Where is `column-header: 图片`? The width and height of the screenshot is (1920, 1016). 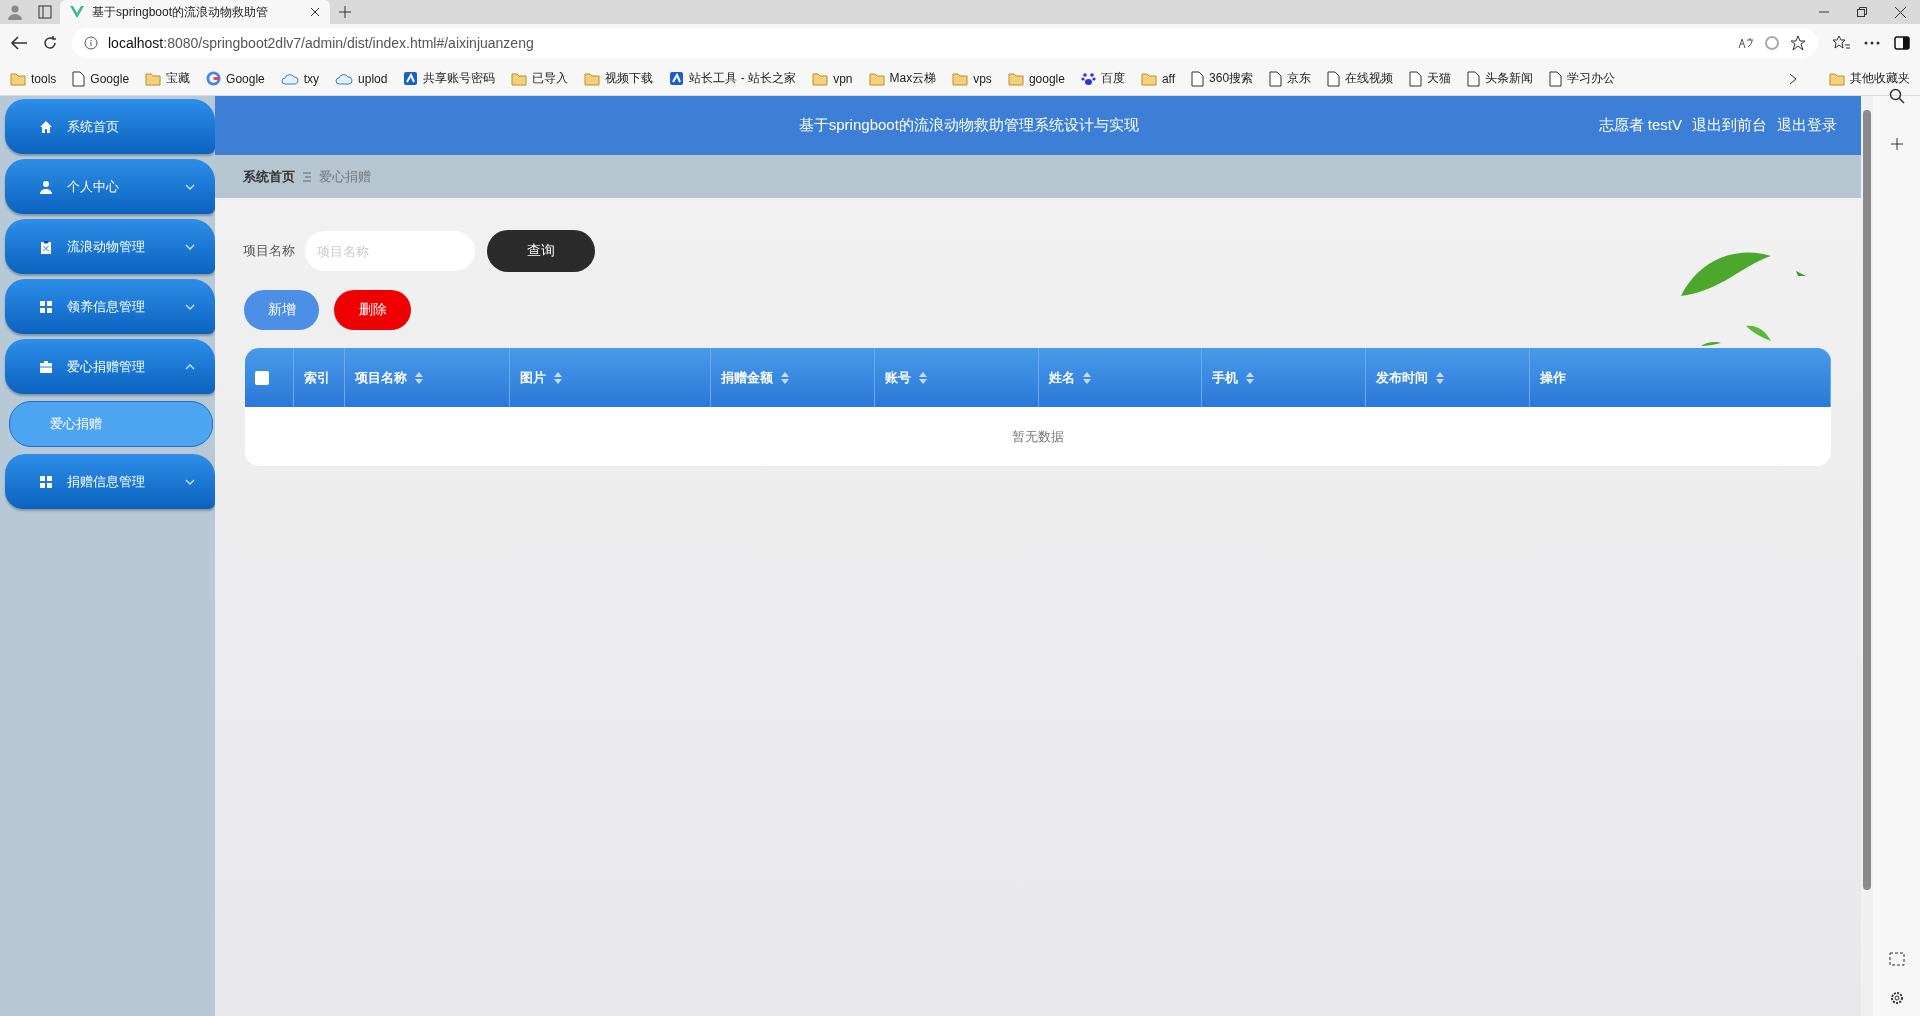 column-header: 图片 is located at coordinates (610, 377).